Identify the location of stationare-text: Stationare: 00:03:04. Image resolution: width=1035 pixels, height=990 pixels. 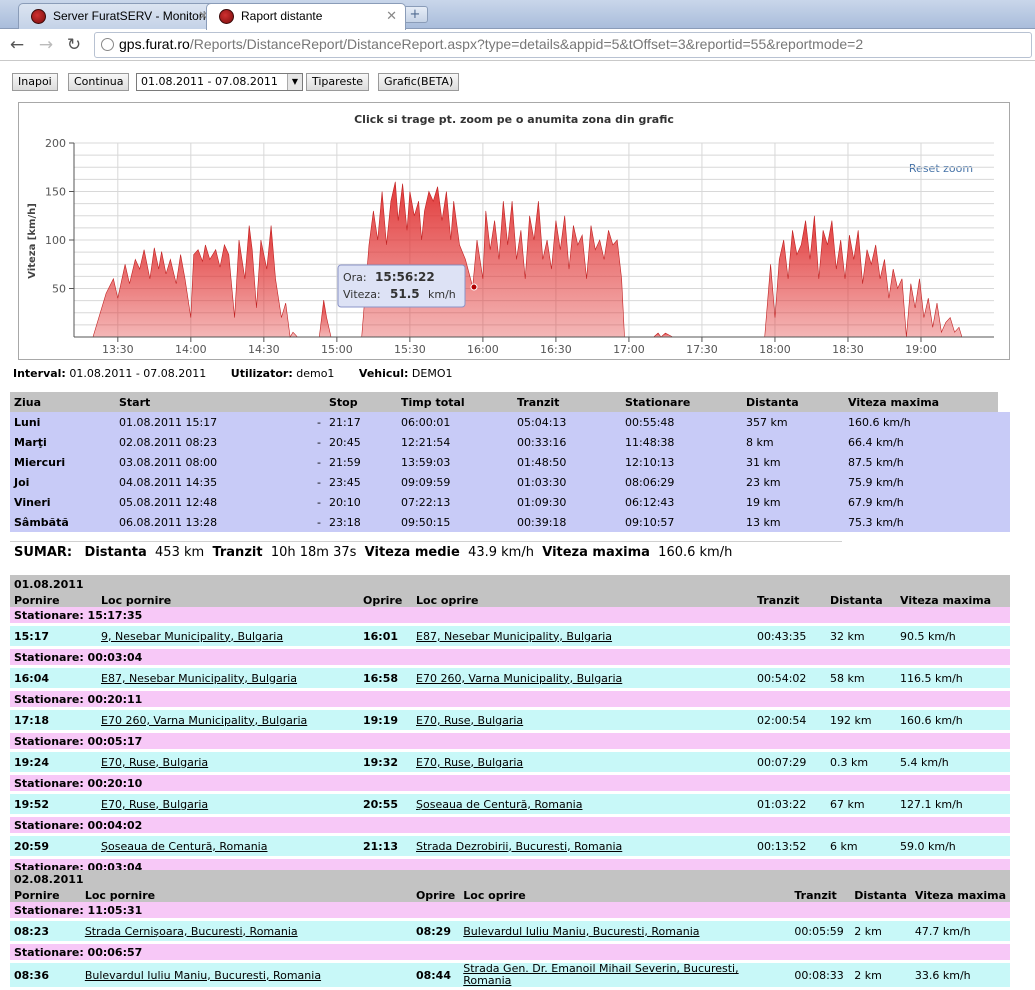
(510, 657).